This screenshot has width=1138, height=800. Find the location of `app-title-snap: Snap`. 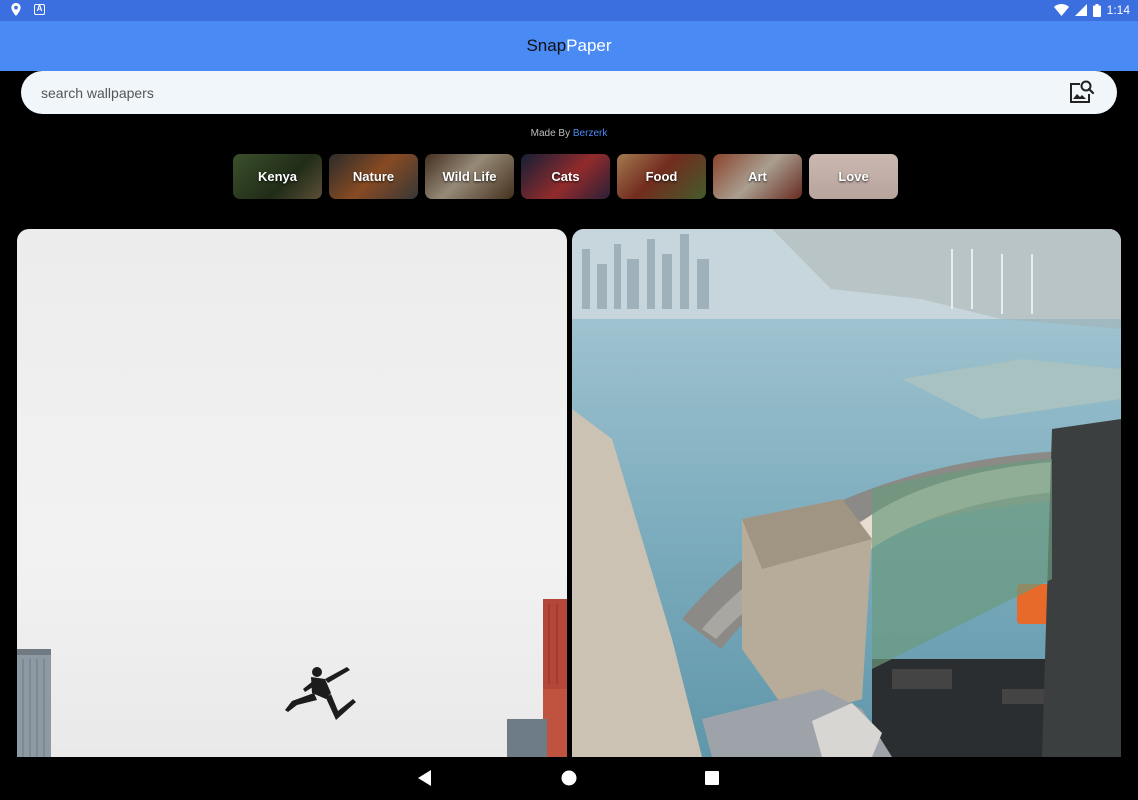

app-title-snap: Snap is located at coordinates (546, 45).